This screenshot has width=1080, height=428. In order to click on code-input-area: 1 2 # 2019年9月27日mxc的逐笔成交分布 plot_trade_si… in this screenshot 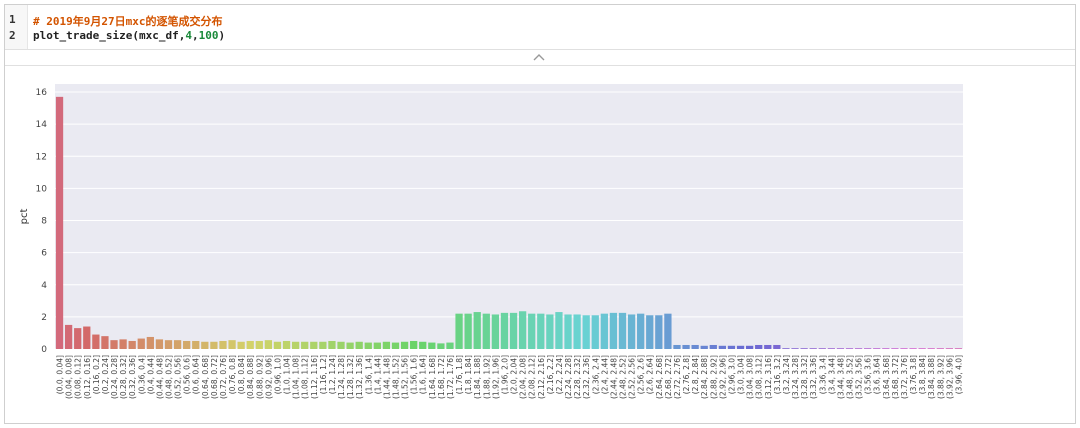, I will do `click(540, 27)`.